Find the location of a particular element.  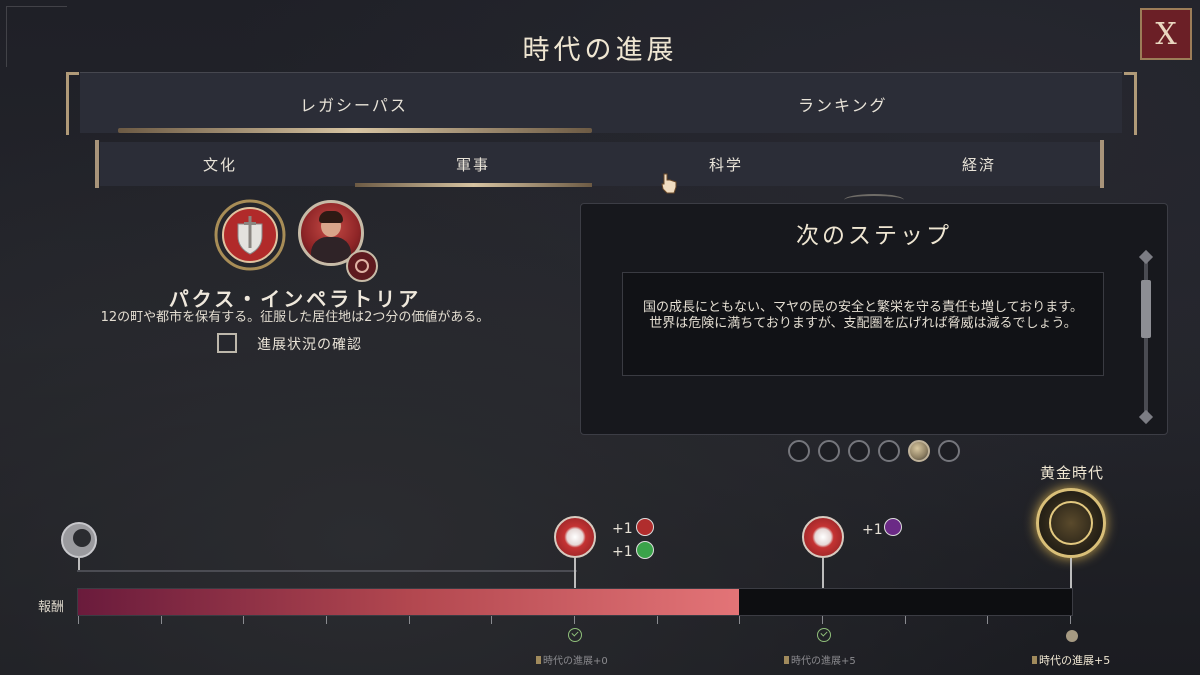

close-button: X is located at coordinates (1166, 34).